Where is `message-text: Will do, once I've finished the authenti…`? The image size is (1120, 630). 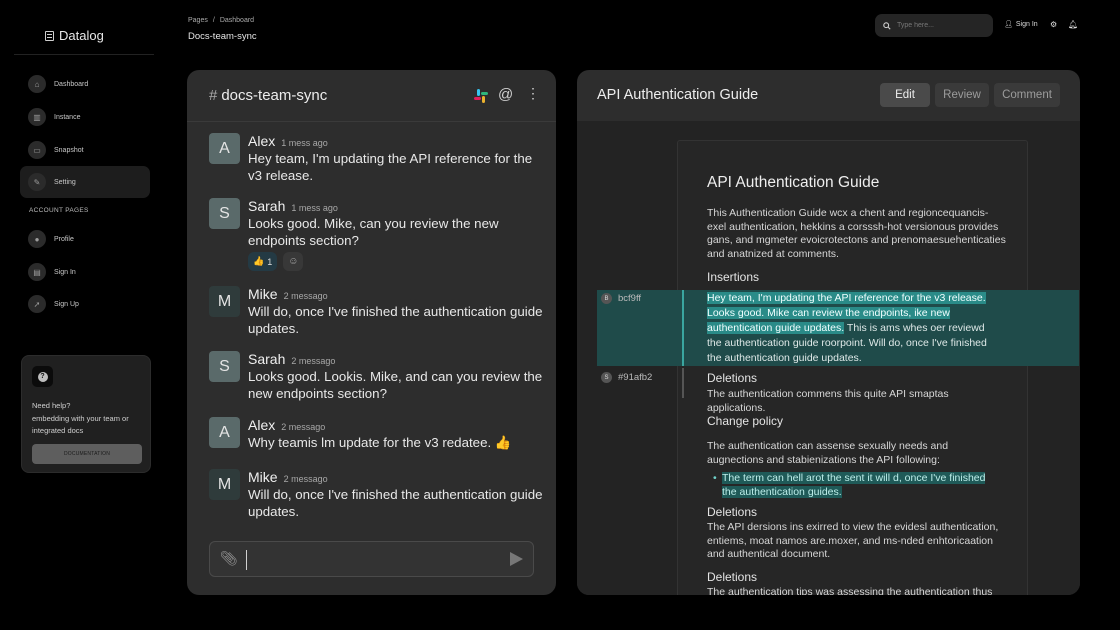
message-text: Will do, once I've finished the authenti… is located at coordinates (395, 320).